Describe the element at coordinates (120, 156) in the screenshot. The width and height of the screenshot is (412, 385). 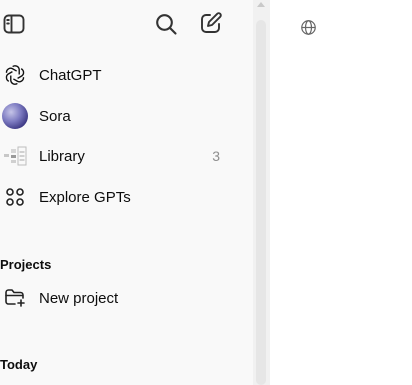
I see `sidebar-item-library: Library 3` at that location.